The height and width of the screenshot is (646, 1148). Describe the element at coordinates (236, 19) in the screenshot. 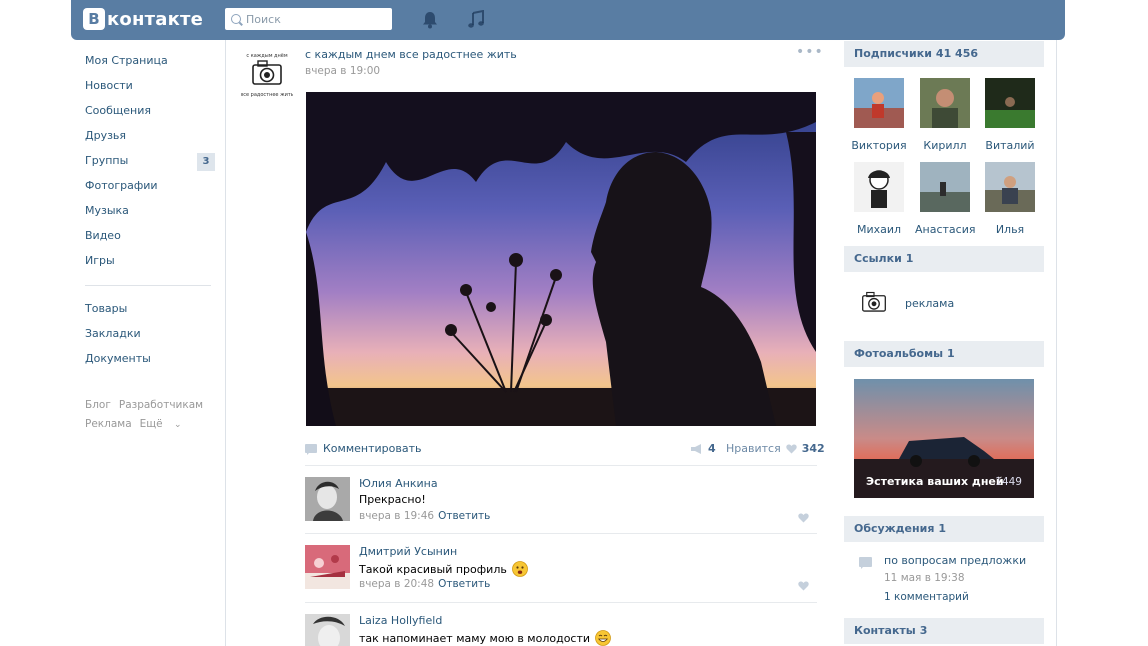

I see `search-icon` at that location.